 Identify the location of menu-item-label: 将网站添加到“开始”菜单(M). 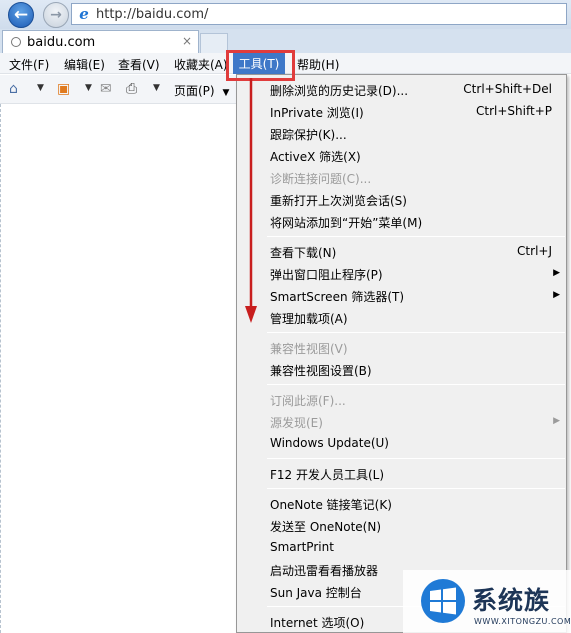
(346, 223).